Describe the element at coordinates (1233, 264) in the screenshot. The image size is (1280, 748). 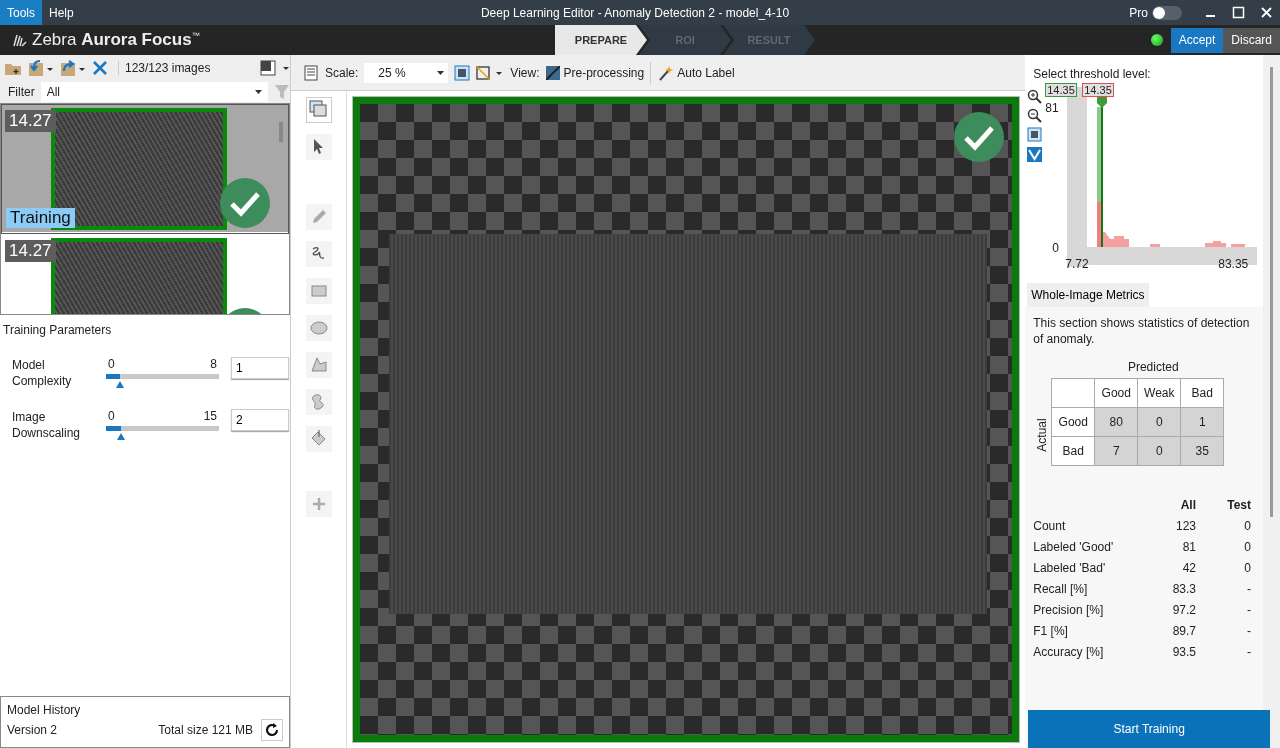
I see `axis-label: 83.35` at that location.